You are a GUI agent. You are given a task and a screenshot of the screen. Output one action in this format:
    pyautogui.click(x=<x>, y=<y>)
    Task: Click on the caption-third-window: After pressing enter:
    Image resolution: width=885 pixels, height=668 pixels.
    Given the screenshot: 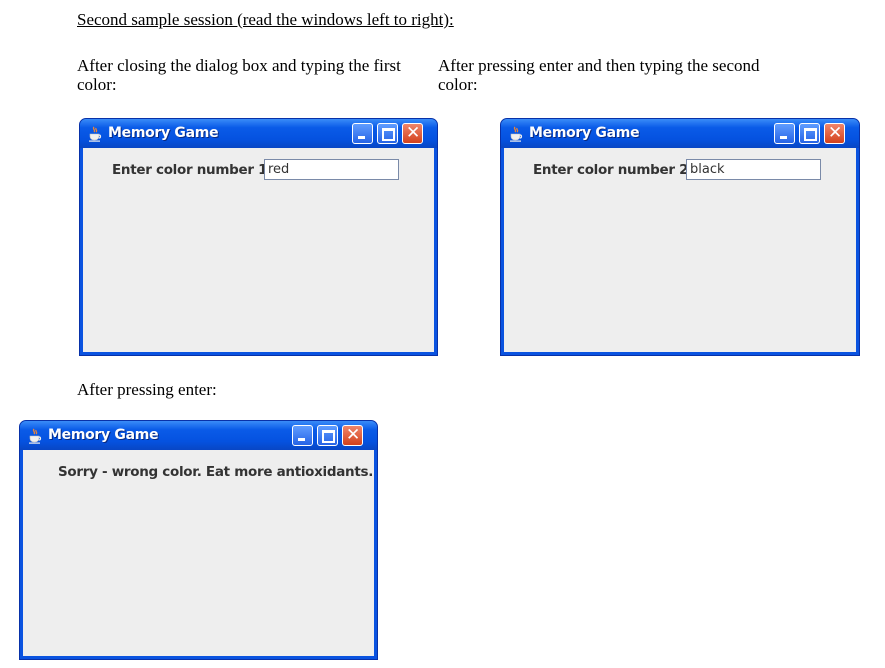 What is the action you would take?
    pyautogui.click(x=147, y=389)
    